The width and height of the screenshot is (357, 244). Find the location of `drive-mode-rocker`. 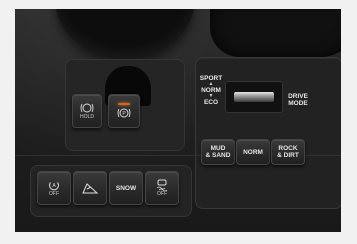

drive-mode-rocker is located at coordinates (254, 97).